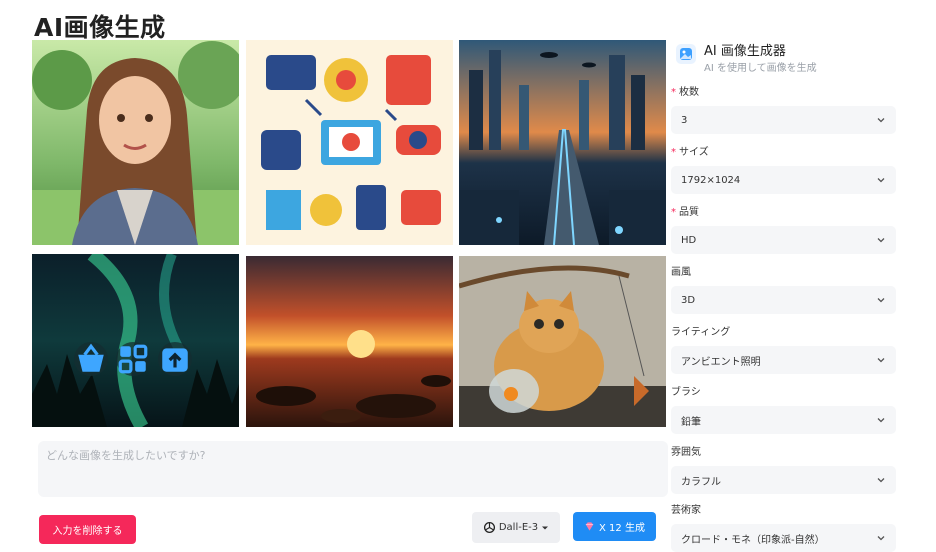 Image resolution: width=936 pixels, height=552 pixels. Describe the element at coordinates (711, 180) in the screenshot. I see `size-value: 1792×1024` at that location.